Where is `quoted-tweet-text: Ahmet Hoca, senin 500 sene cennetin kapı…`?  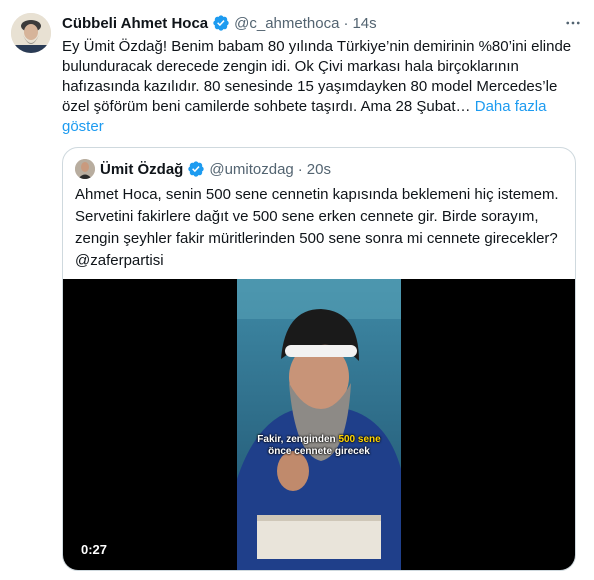
quoted-tweet-text: Ahmet Hoca, senin 500 sene cennetin kapı… is located at coordinates (317, 227).